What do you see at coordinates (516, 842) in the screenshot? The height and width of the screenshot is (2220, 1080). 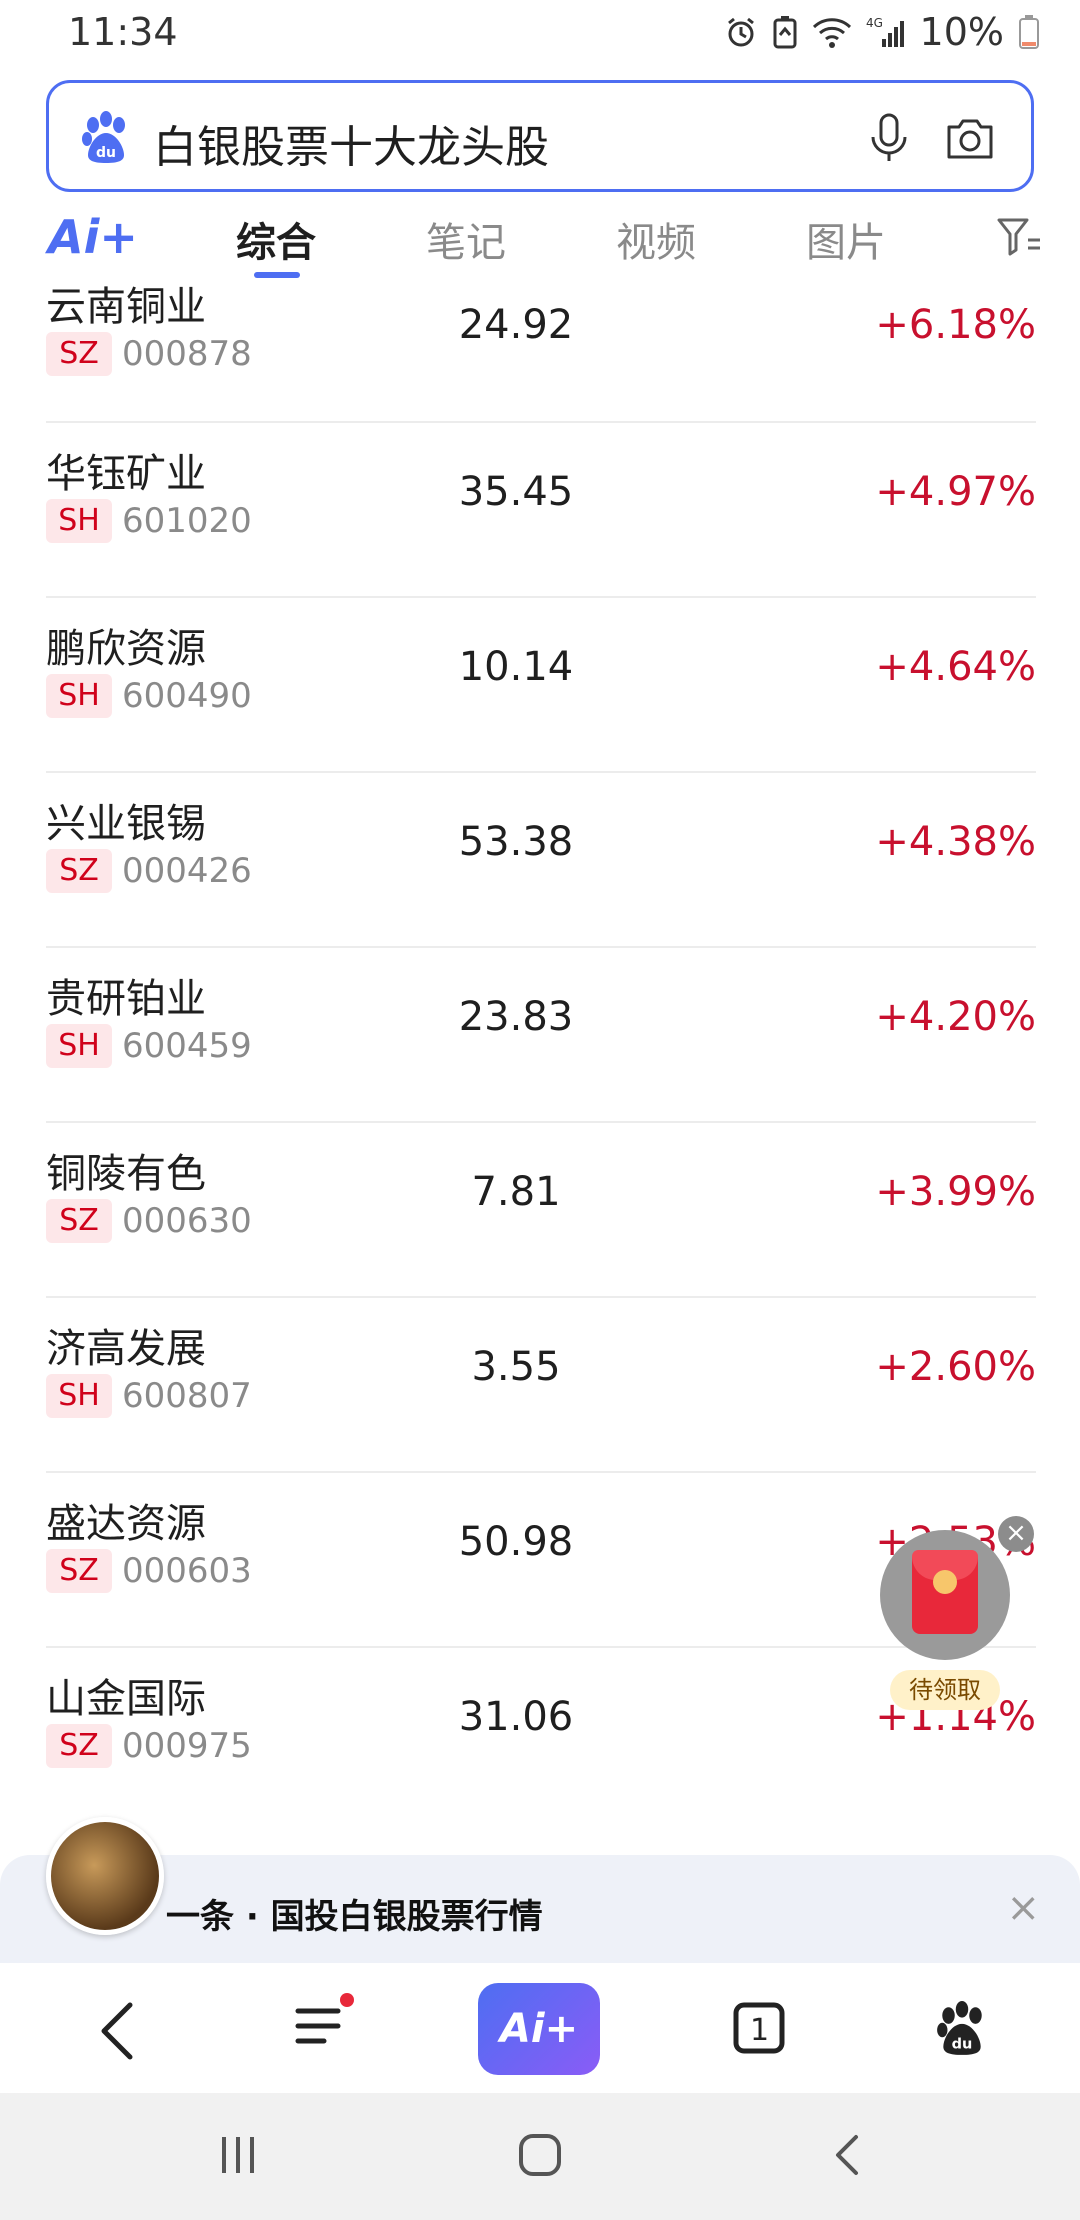 I see `stock-price: 53.38` at bounding box center [516, 842].